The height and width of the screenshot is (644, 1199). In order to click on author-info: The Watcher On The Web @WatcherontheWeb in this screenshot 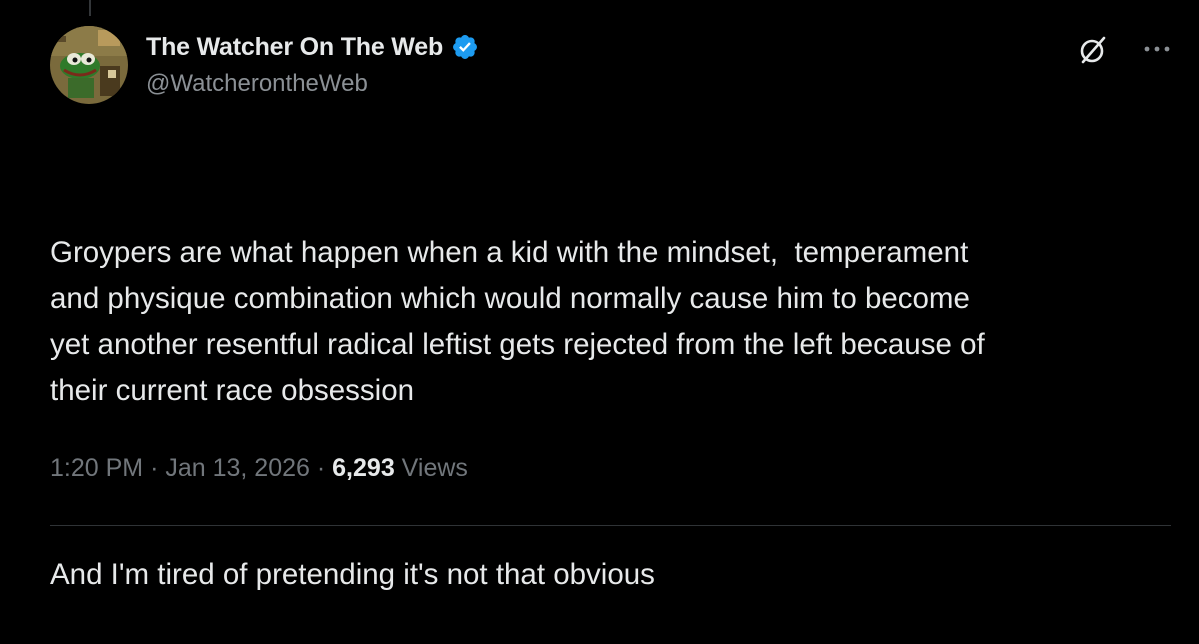, I will do `click(312, 64)`.